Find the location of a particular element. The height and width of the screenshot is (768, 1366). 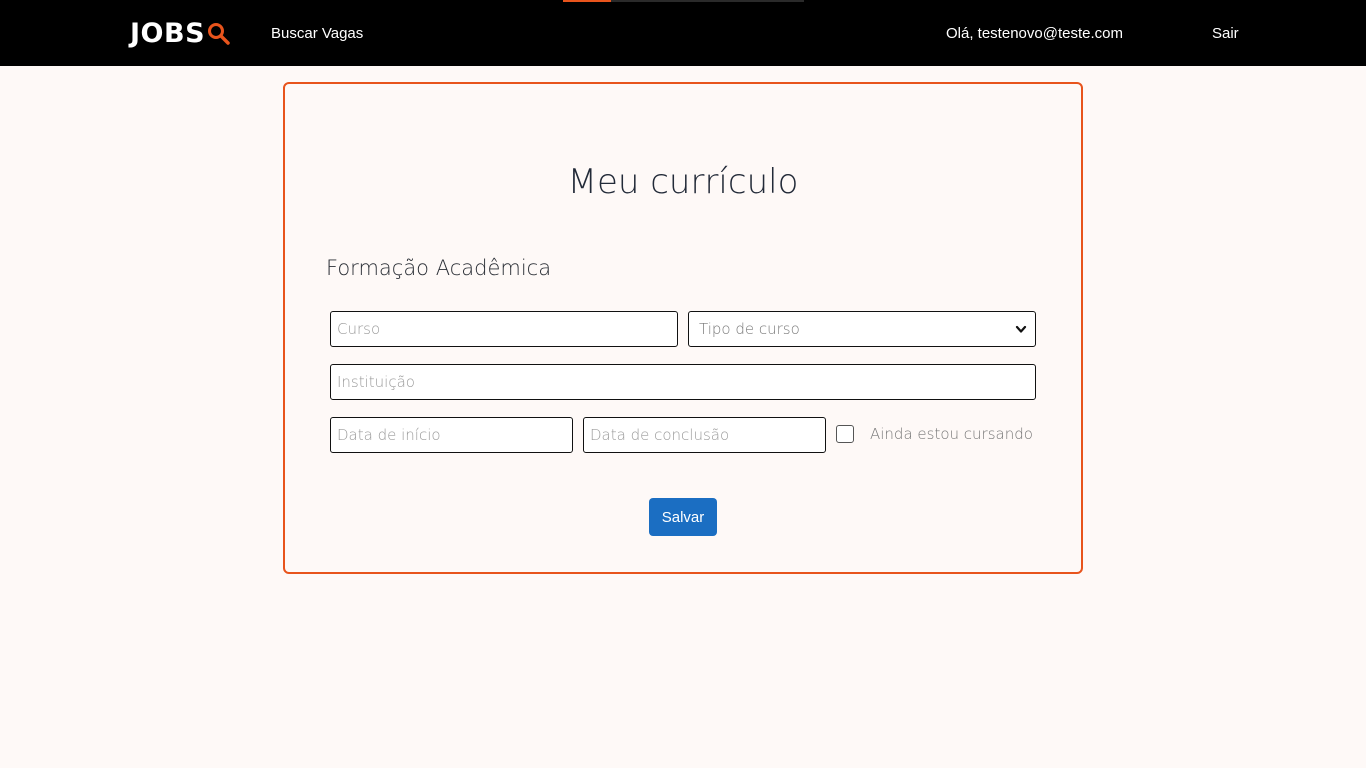

loading-progress-fill is located at coordinates (587, 1).